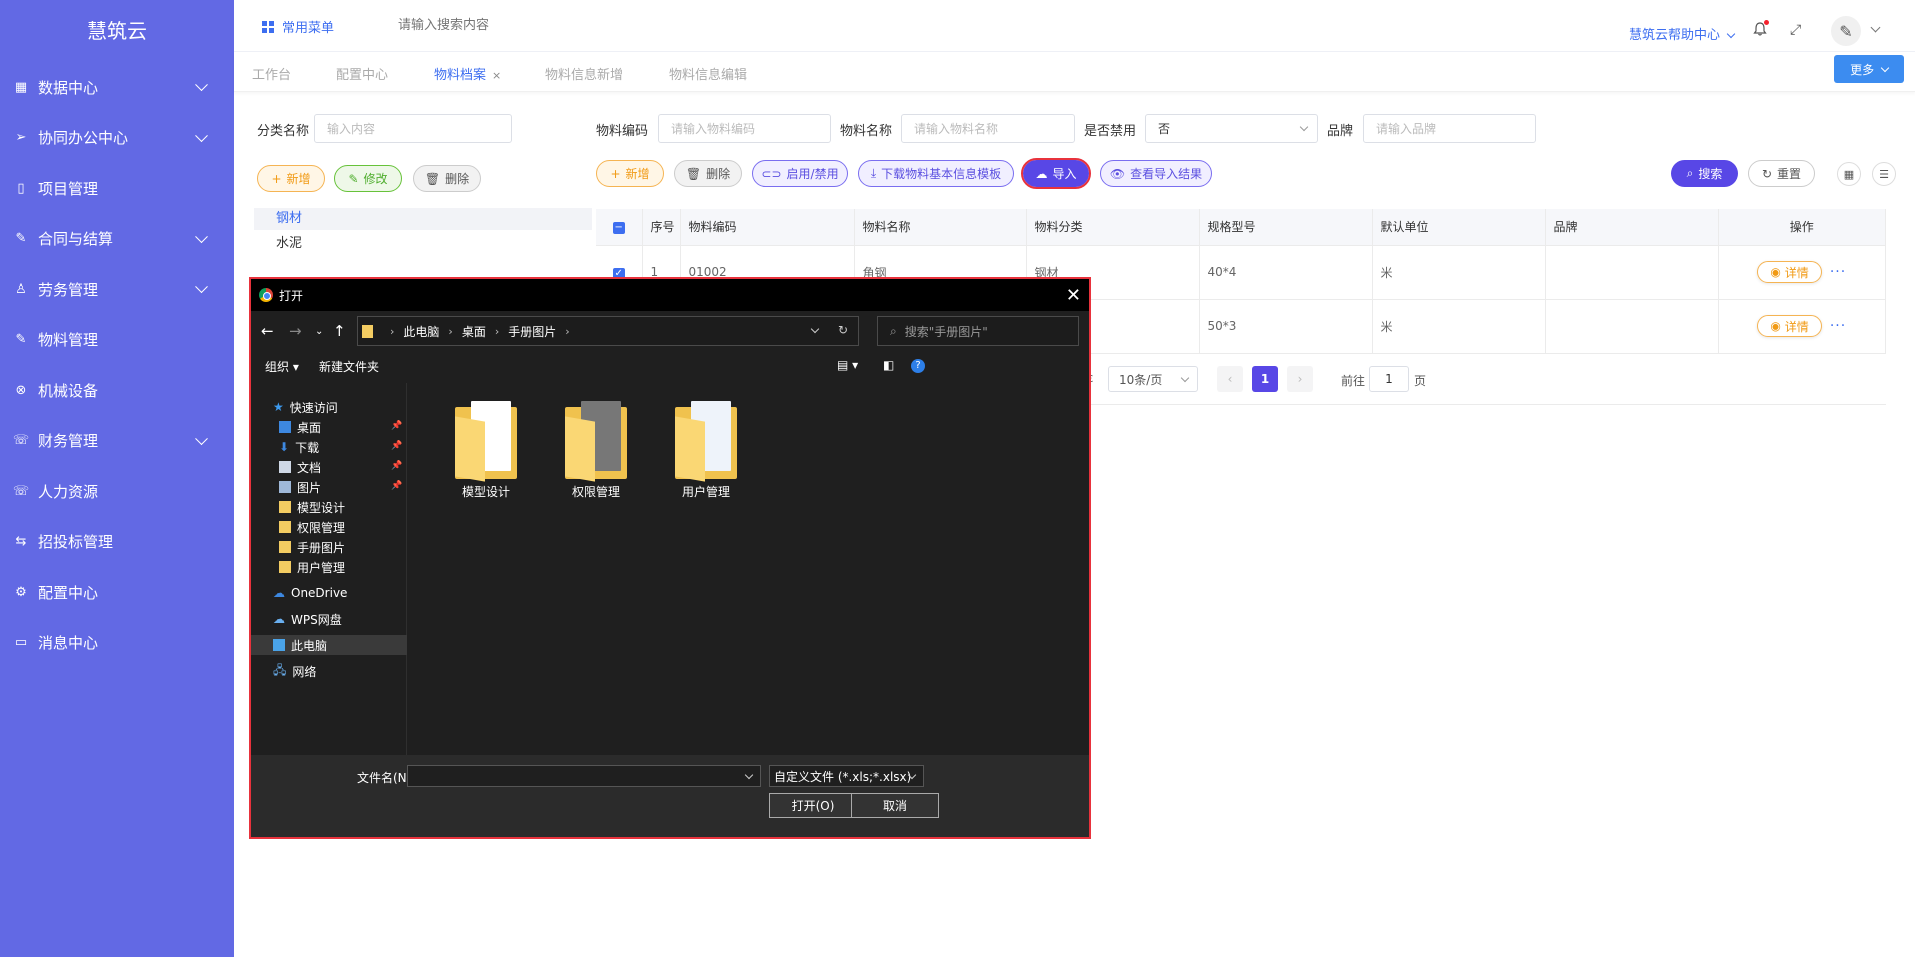  I want to click on tree-edit-button: ✎ 修改, so click(368, 178).